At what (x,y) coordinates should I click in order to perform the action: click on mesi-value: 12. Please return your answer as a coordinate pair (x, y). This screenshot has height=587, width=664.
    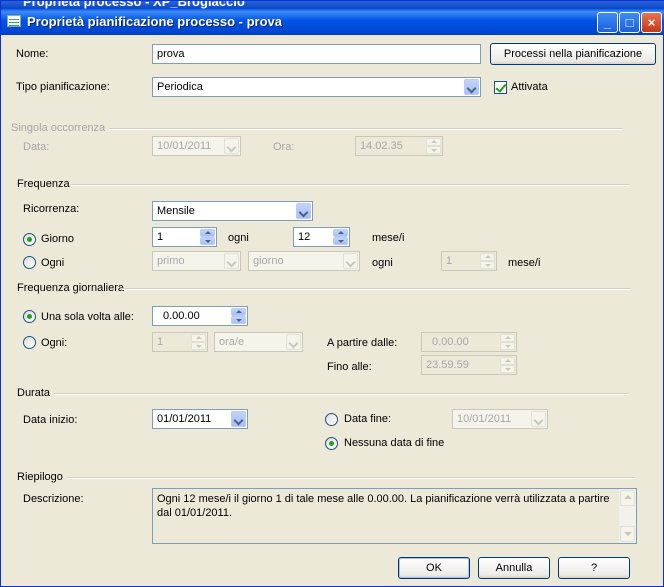
    Looking at the image, I should click on (304, 237).